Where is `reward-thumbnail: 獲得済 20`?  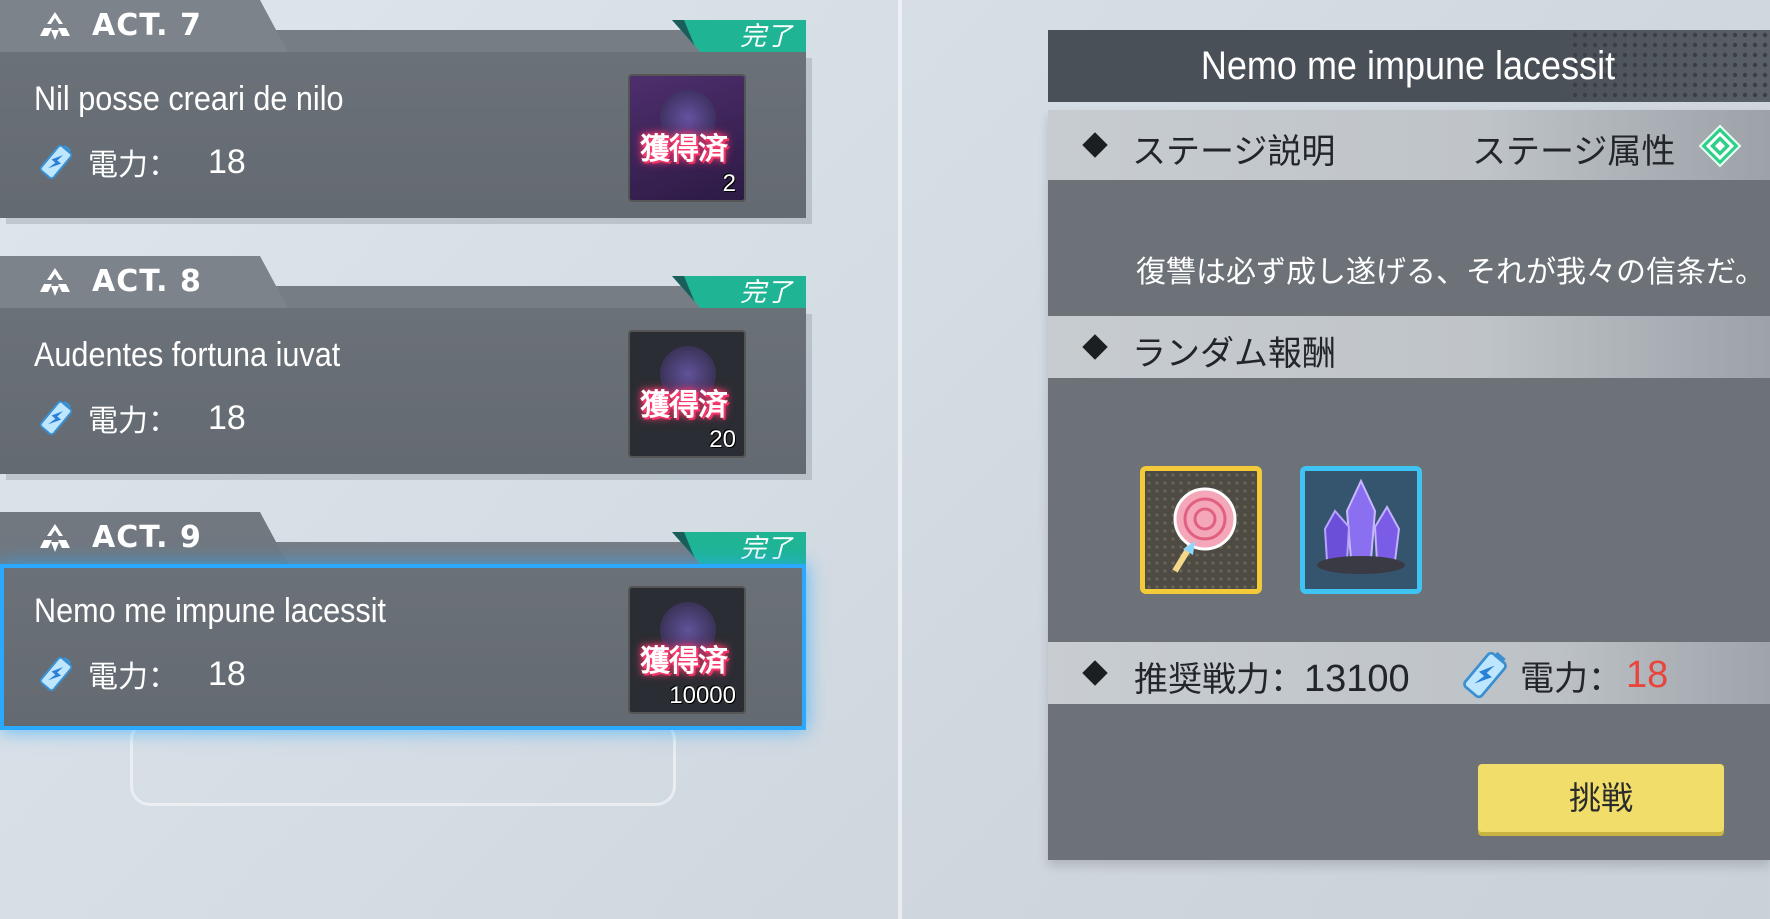 reward-thumbnail: 獲得済 20 is located at coordinates (687, 394).